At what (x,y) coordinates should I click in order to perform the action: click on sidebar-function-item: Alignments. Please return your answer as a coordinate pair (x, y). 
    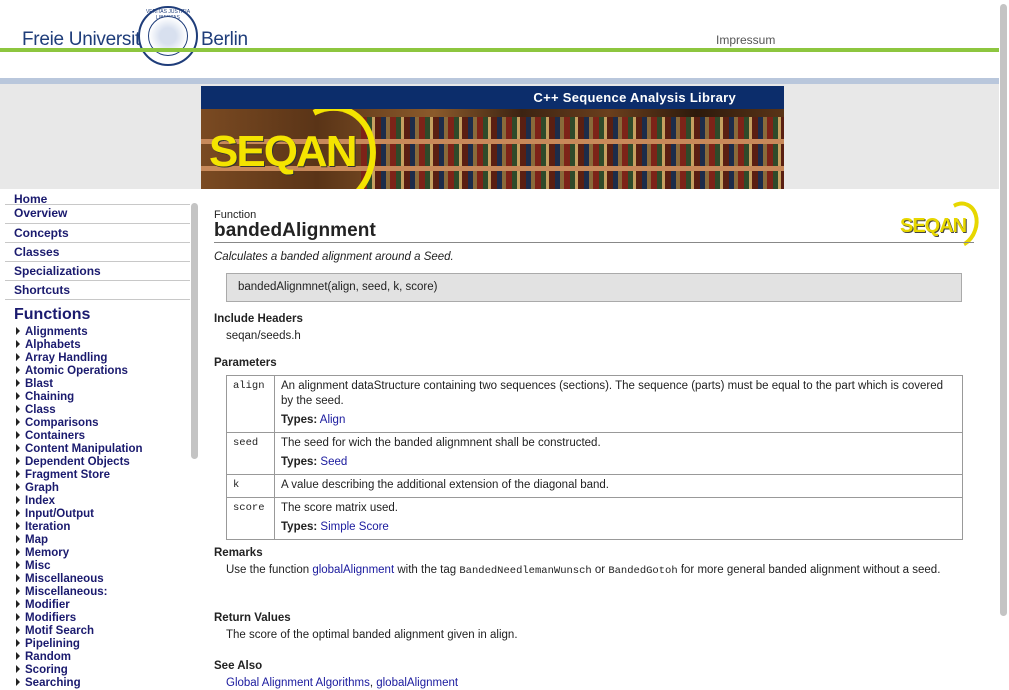
    Looking at the image, I should click on (79, 332).